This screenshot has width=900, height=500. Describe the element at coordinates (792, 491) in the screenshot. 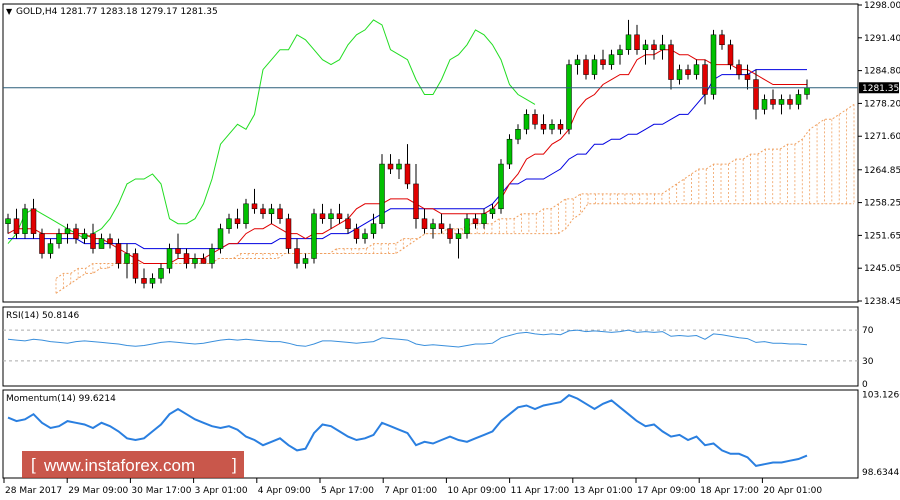

I see `time-tick-label: 20 Apr 01:00` at that location.